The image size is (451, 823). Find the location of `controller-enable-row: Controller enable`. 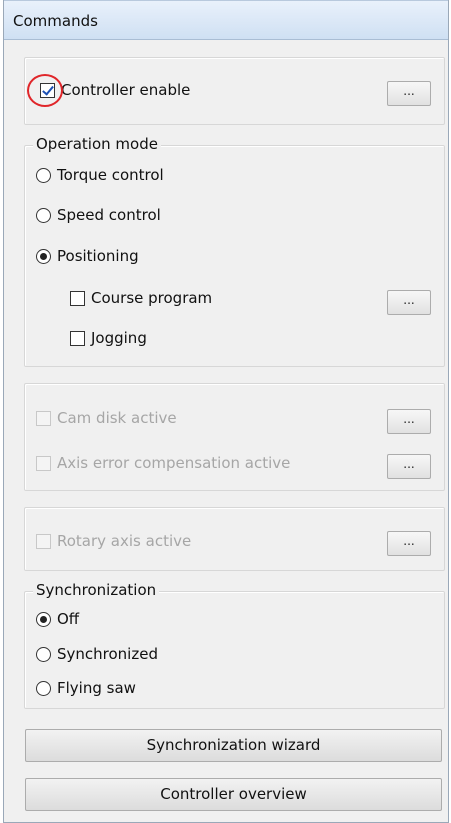

controller-enable-row: Controller enable is located at coordinates (115, 90).